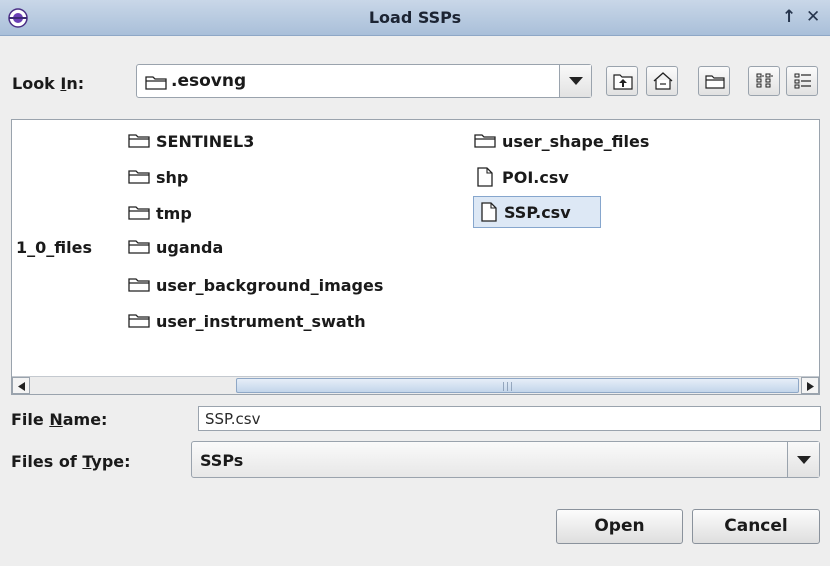 The width and height of the screenshot is (830, 566). I want to click on look-in-label: Look In:, so click(48, 83).